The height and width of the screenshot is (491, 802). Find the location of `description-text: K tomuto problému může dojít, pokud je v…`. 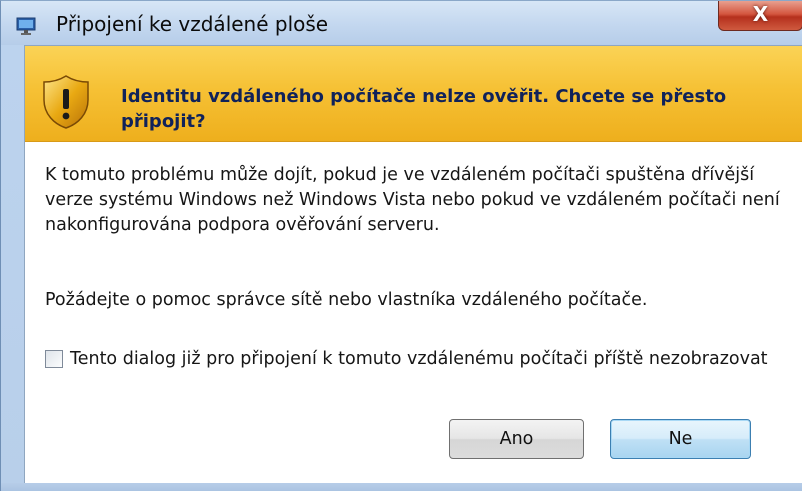

description-text: K tomuto problému může dojít, pokud je v… is located at coordinates (412, 200).